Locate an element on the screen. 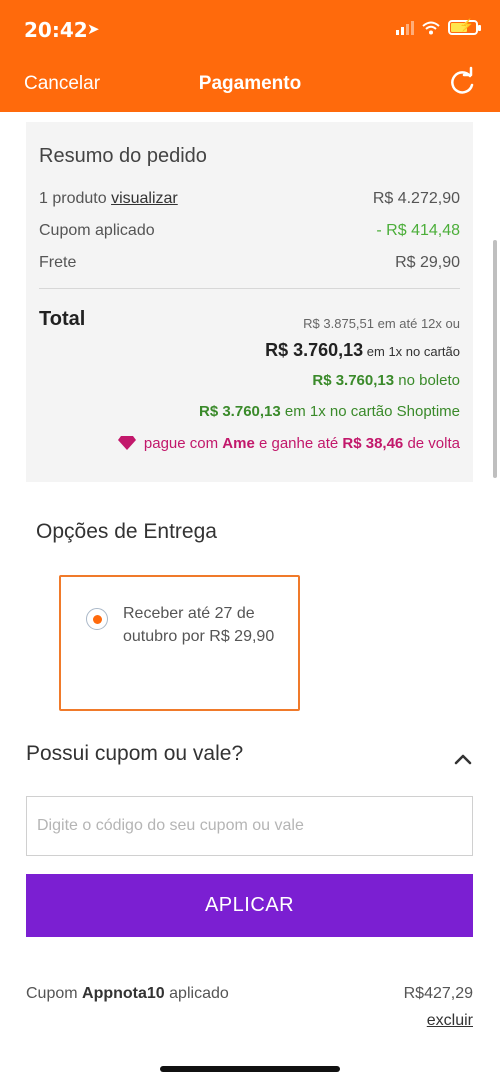 The height and width of the screenshot is (1082, 500). delivery-radio is located at coordinates (97, 619).